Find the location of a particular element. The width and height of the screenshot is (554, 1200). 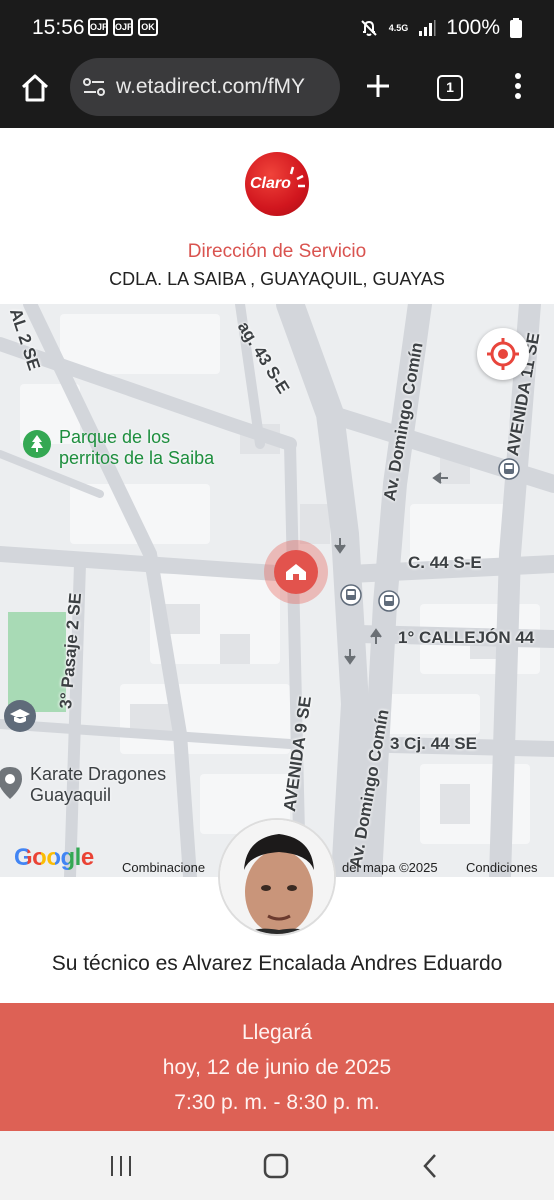

technician-avatar is located at coordinates (277, 877).